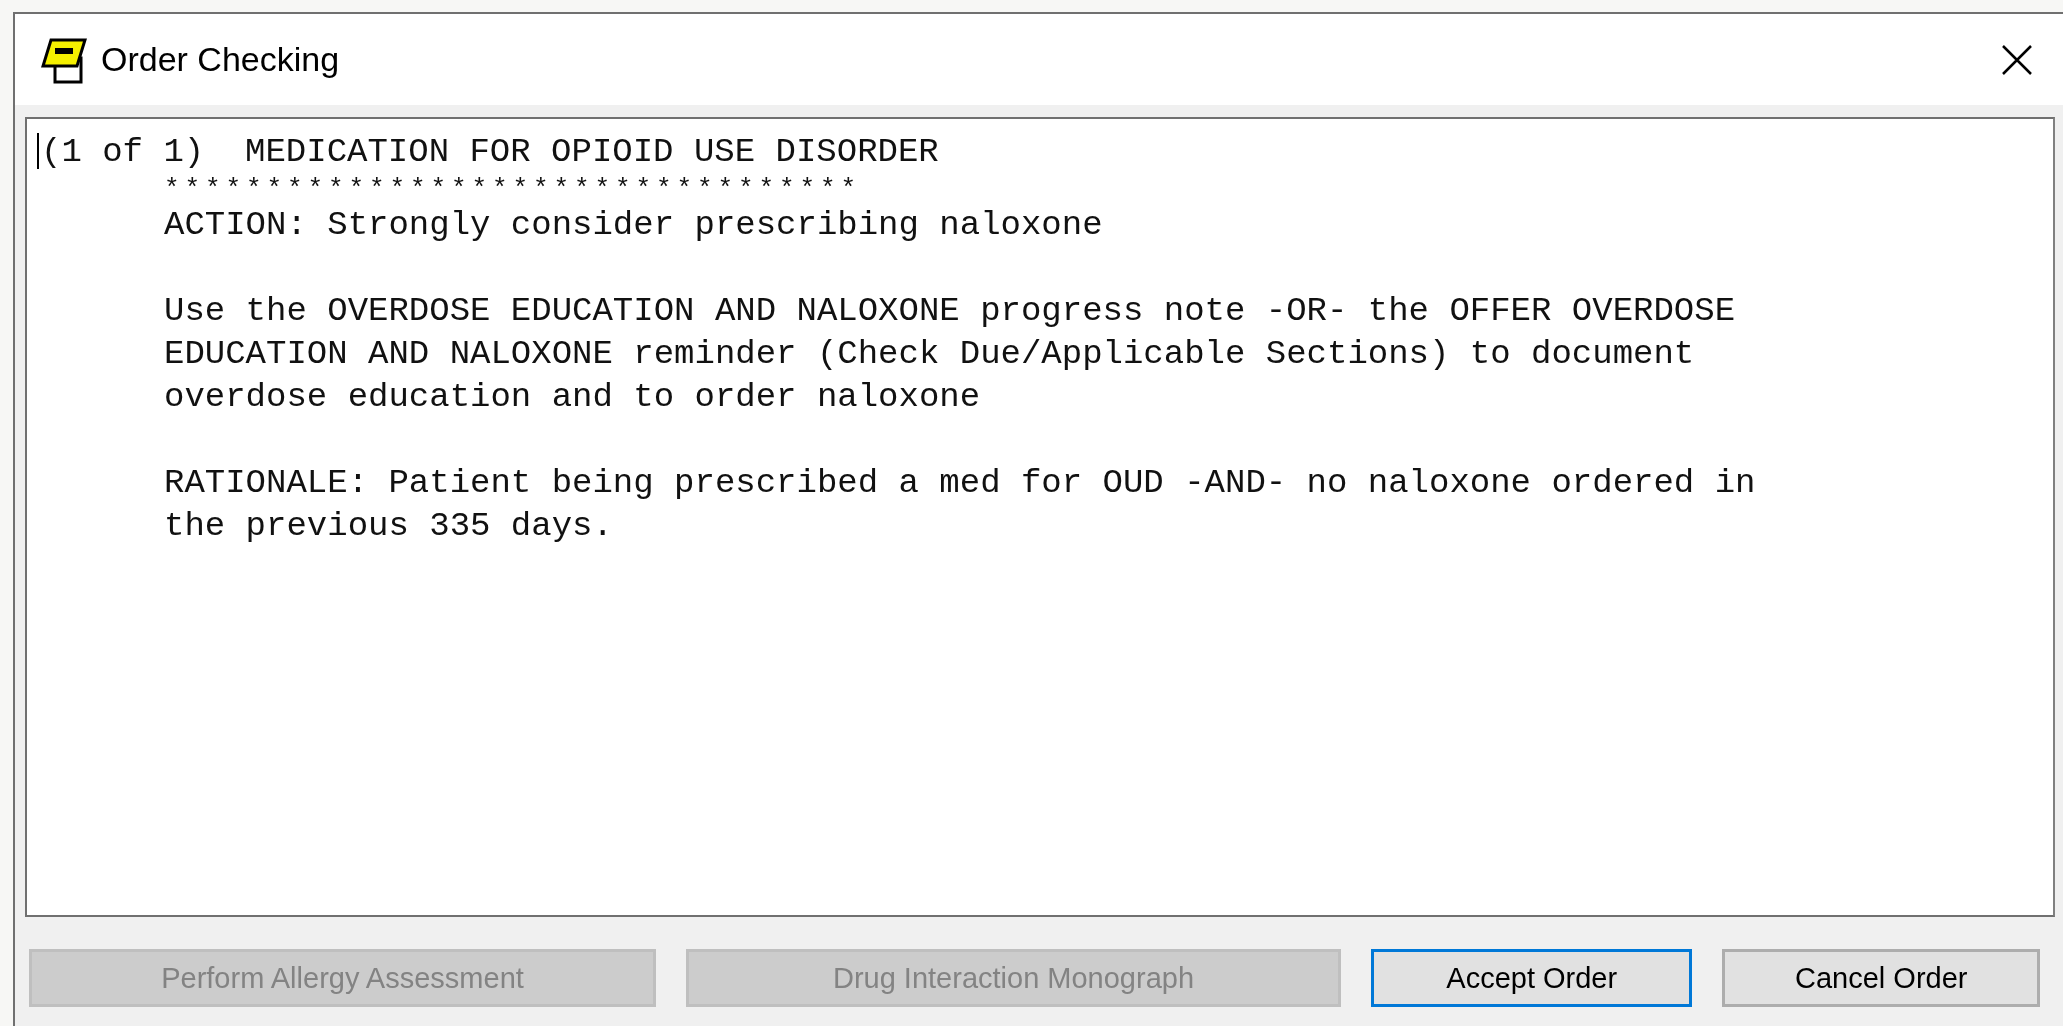 This screenshot has width=2063, height=1026. I want to click on cancel-button: Cancel Order, so click(1881, 978).